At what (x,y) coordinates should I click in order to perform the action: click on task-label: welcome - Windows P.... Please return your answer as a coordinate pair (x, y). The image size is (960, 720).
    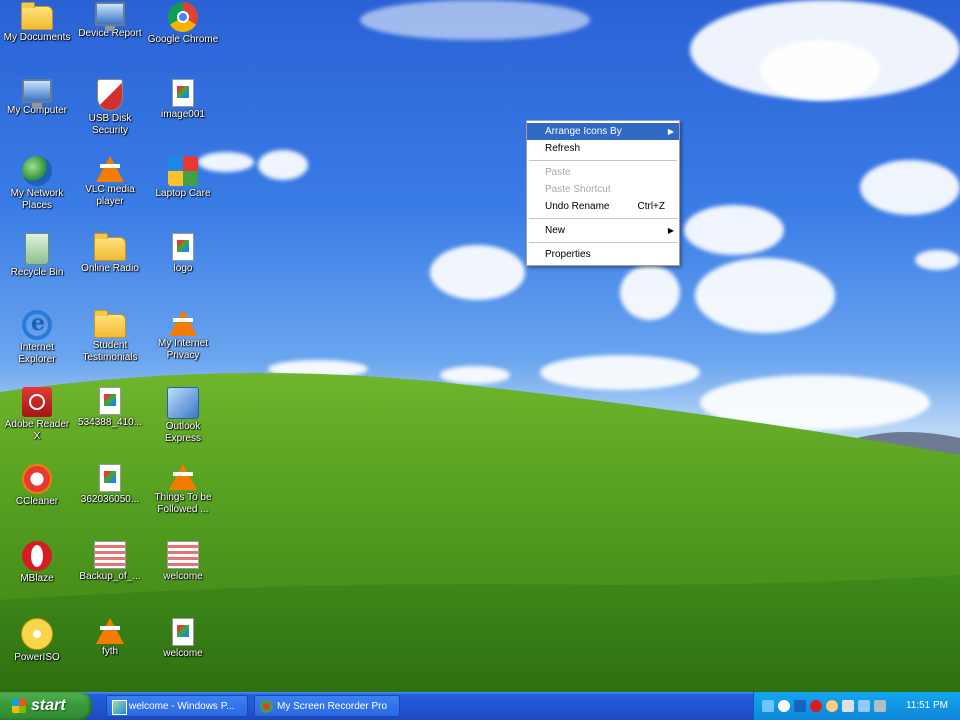
    Looking at the image, I should click on (182, 706).